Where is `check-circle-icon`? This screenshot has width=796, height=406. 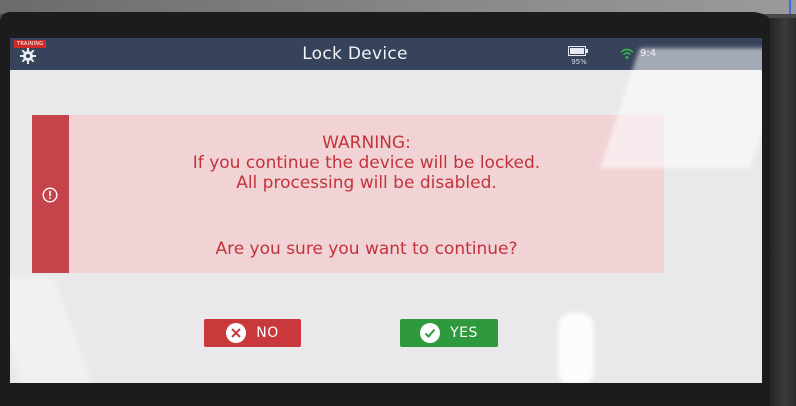 check-circle-icon is located at coordinates (430, 333).